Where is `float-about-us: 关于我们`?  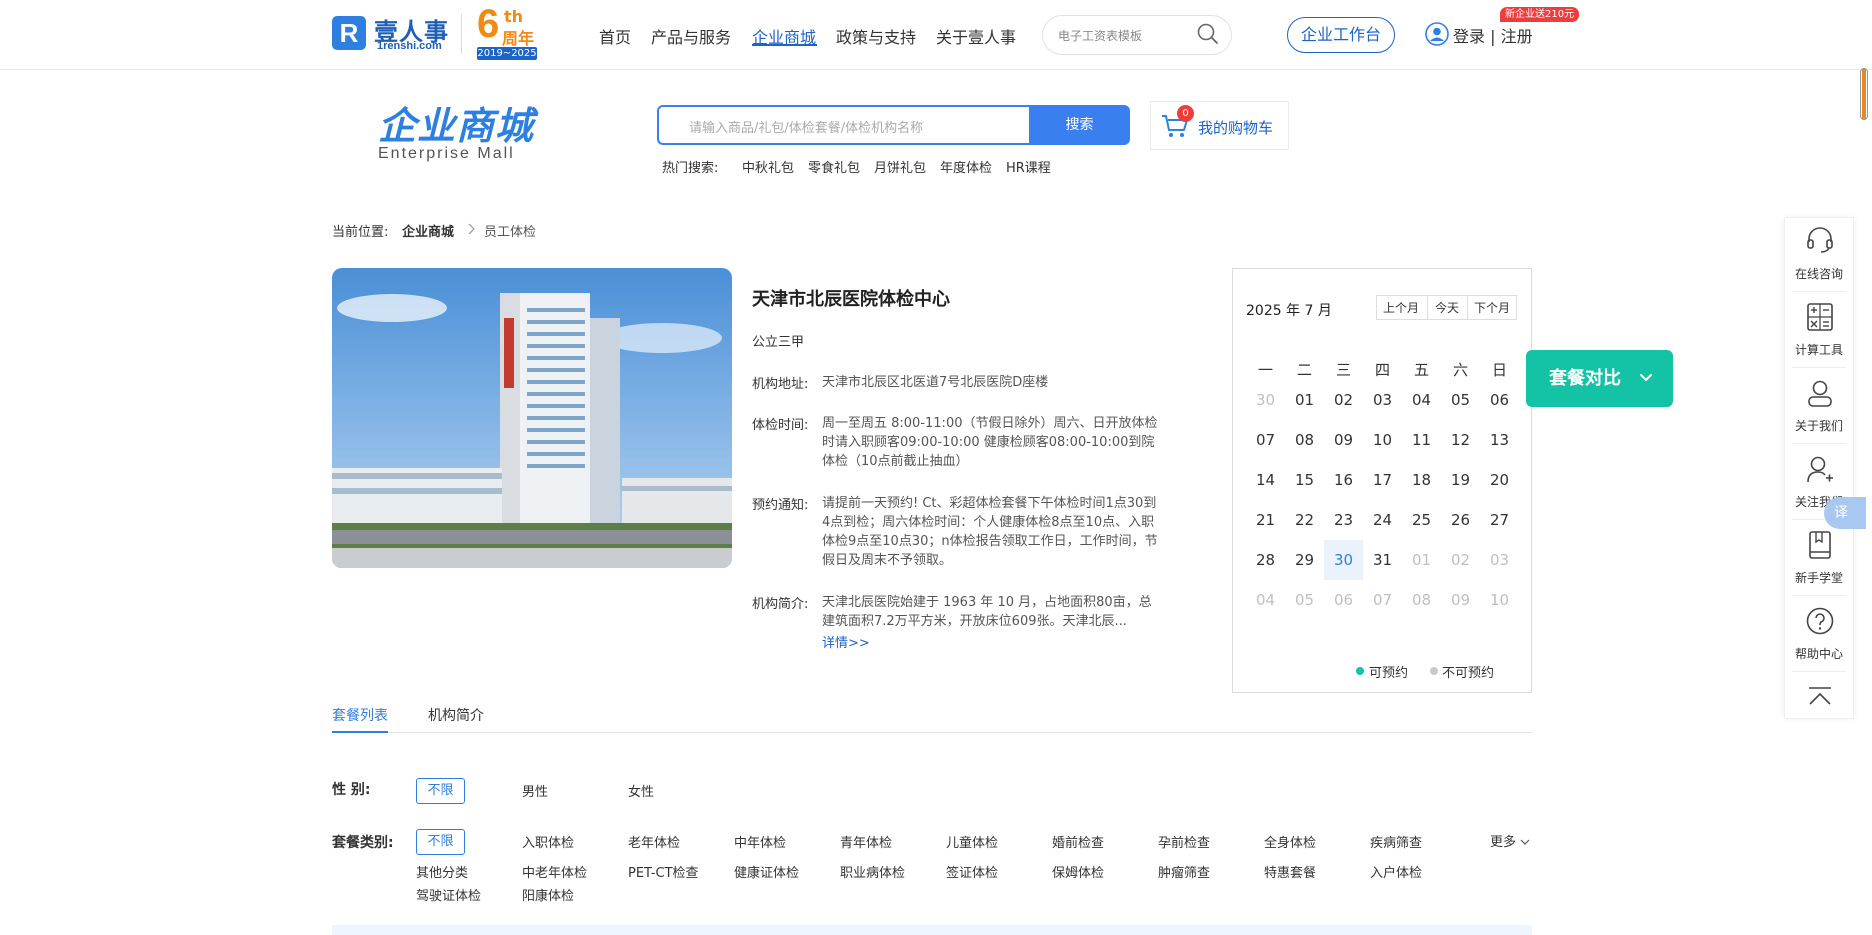 float-about-us: 关于我们 is located at coordinates (1819, 425).